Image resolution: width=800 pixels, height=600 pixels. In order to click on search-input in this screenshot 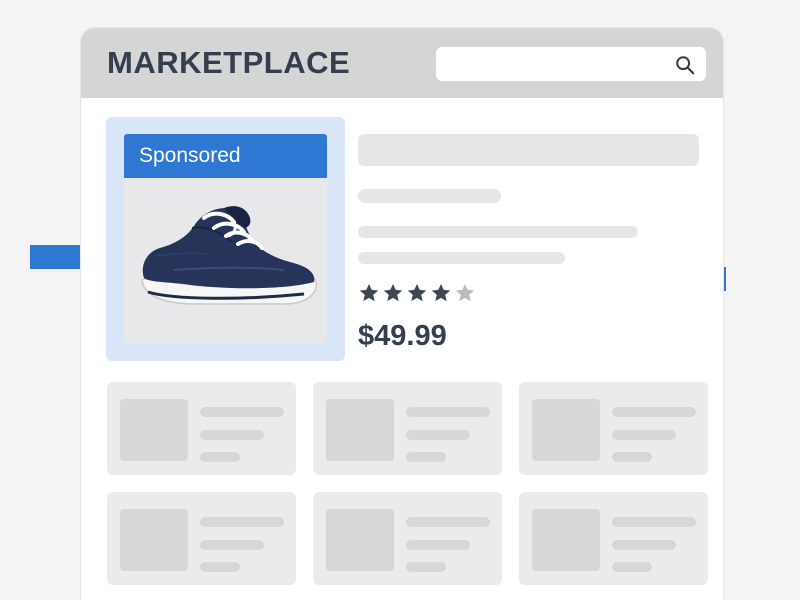, I will do `click(548, 64)`.